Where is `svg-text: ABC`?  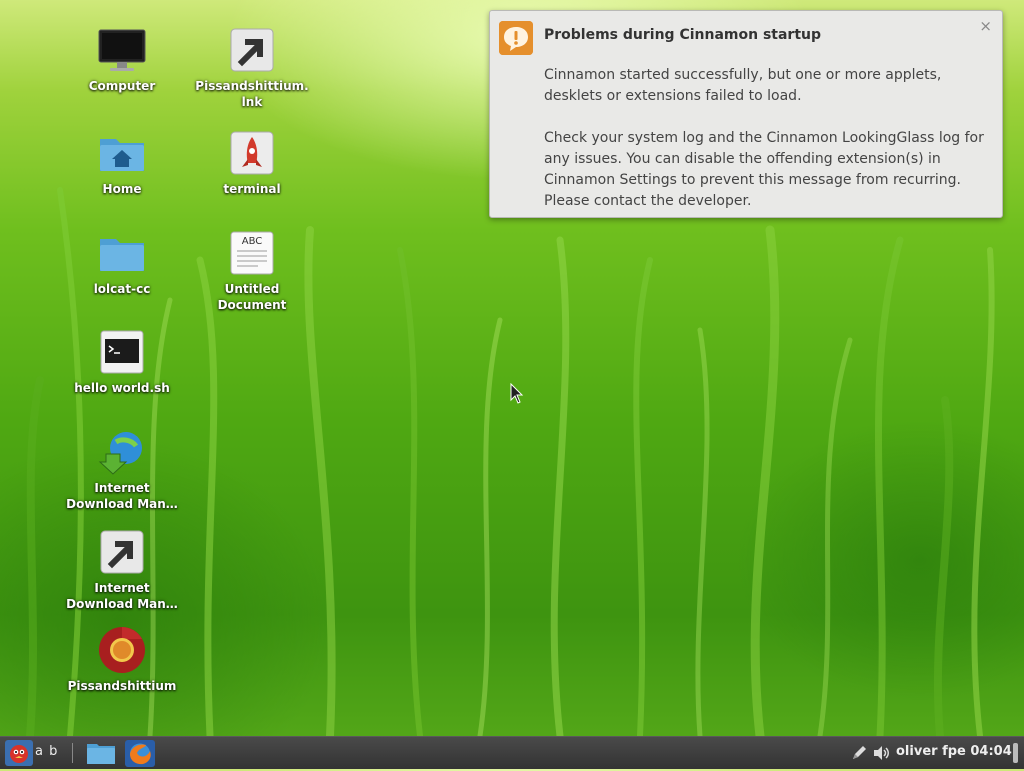
svg-text: ABC is located at coordinates (252, 241).